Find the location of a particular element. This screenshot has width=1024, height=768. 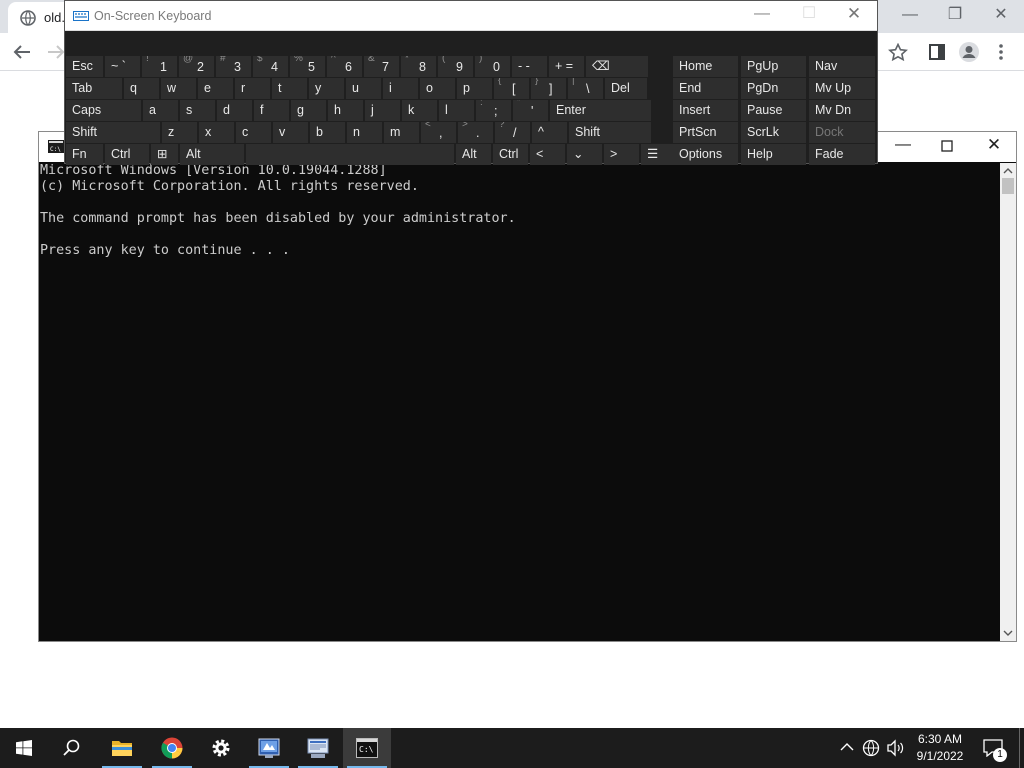

cmd-maximize-icon is located at coordinates (947, 146).